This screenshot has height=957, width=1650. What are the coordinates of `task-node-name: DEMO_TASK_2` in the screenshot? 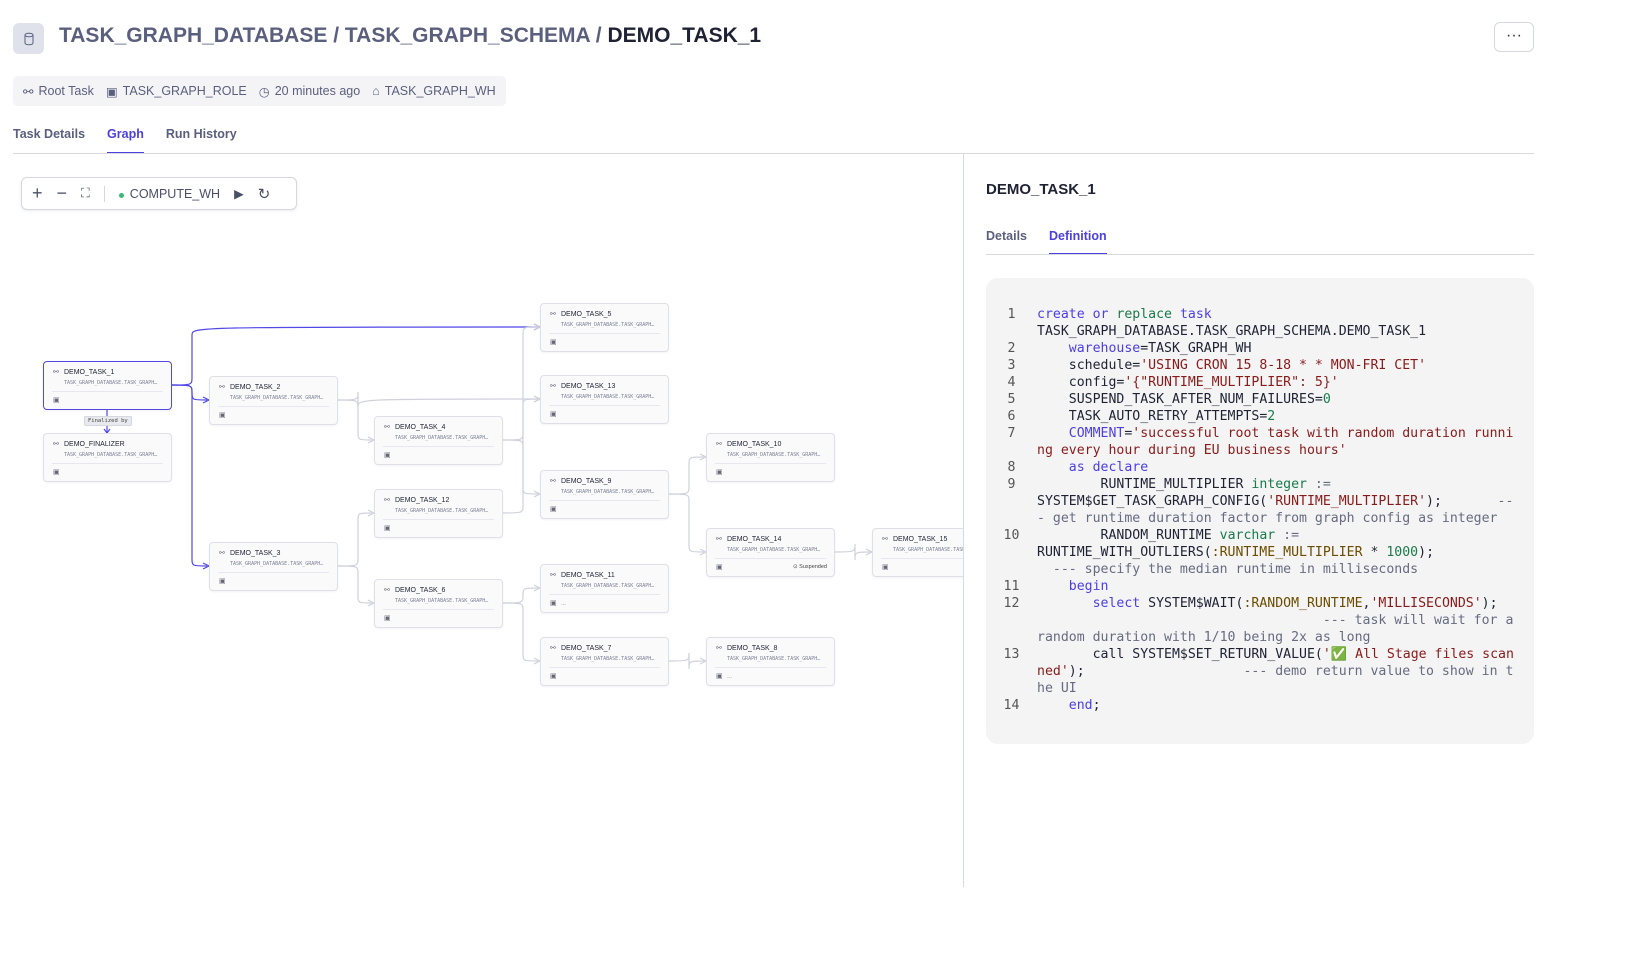 It's located at (255, 387).